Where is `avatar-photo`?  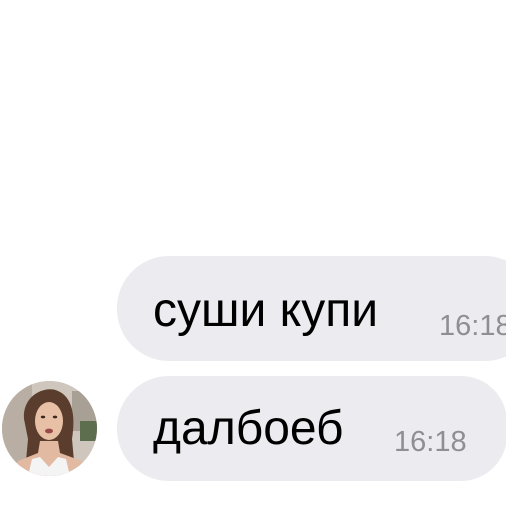 avatar-photo is located at coordinates (49, 428).